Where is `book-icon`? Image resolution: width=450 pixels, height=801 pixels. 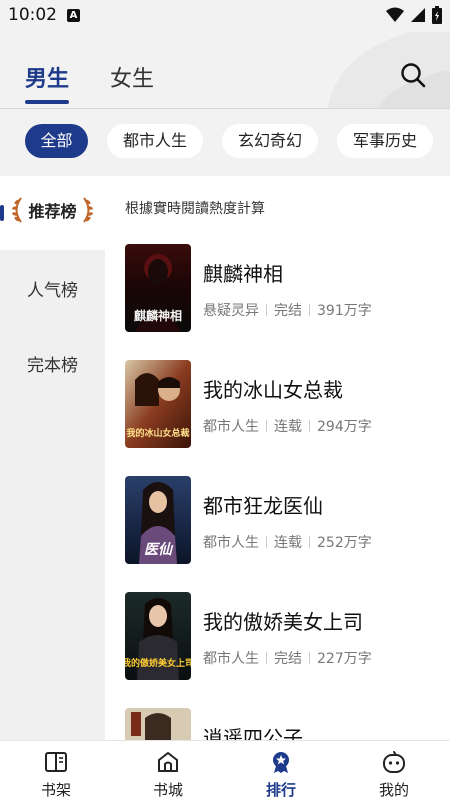
book-icon is located at coordinates (56, 762).